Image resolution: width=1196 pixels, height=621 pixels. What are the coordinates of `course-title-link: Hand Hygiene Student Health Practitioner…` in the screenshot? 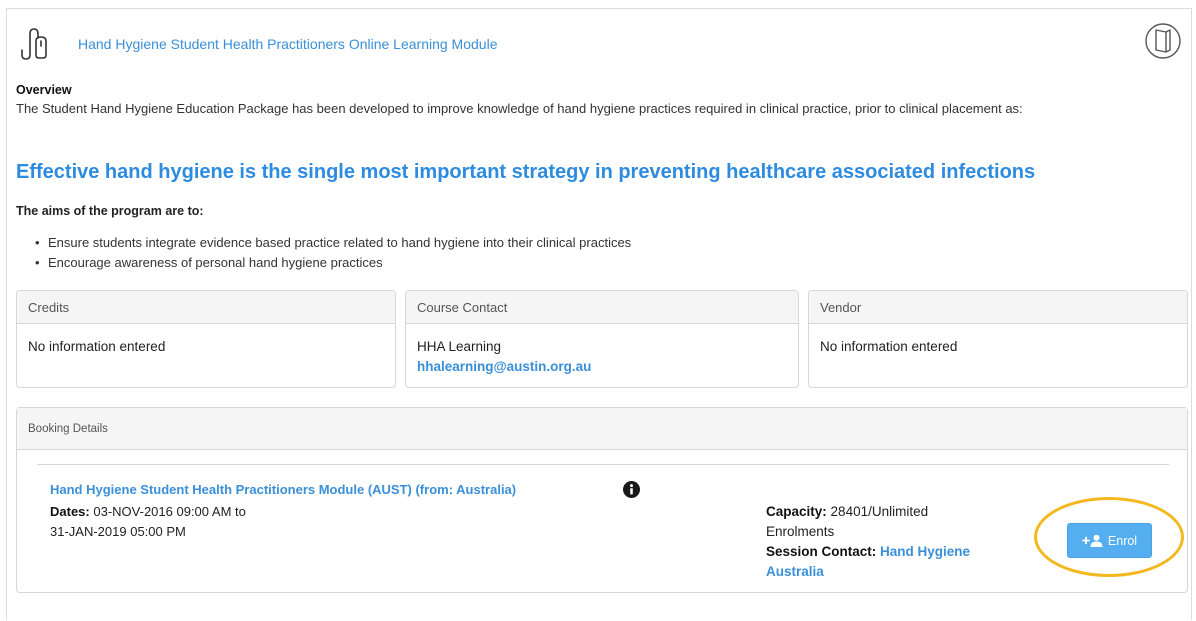 It's located at (287, 44).